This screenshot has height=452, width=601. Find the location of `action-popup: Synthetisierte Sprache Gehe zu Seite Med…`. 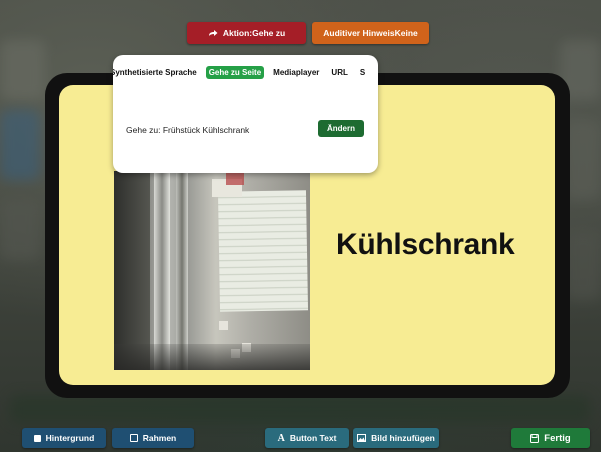

action-popup: Synthetisierte Sprache Gehe zu Seite Med… is located at coordinates (245, 114).